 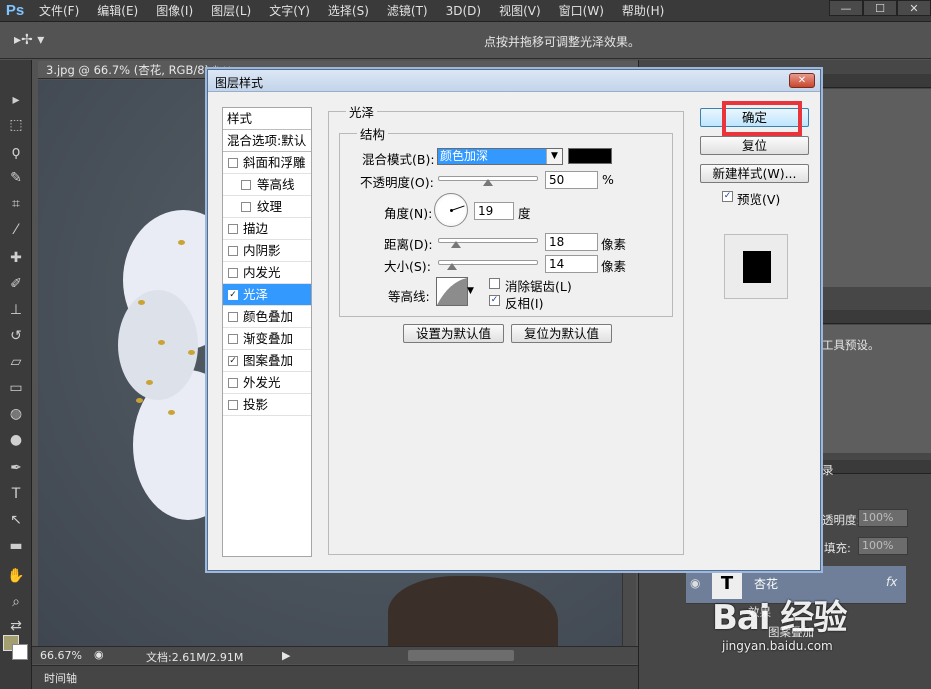 I want to click on menu-type: 文字(Y), so click(x=289, y=11).